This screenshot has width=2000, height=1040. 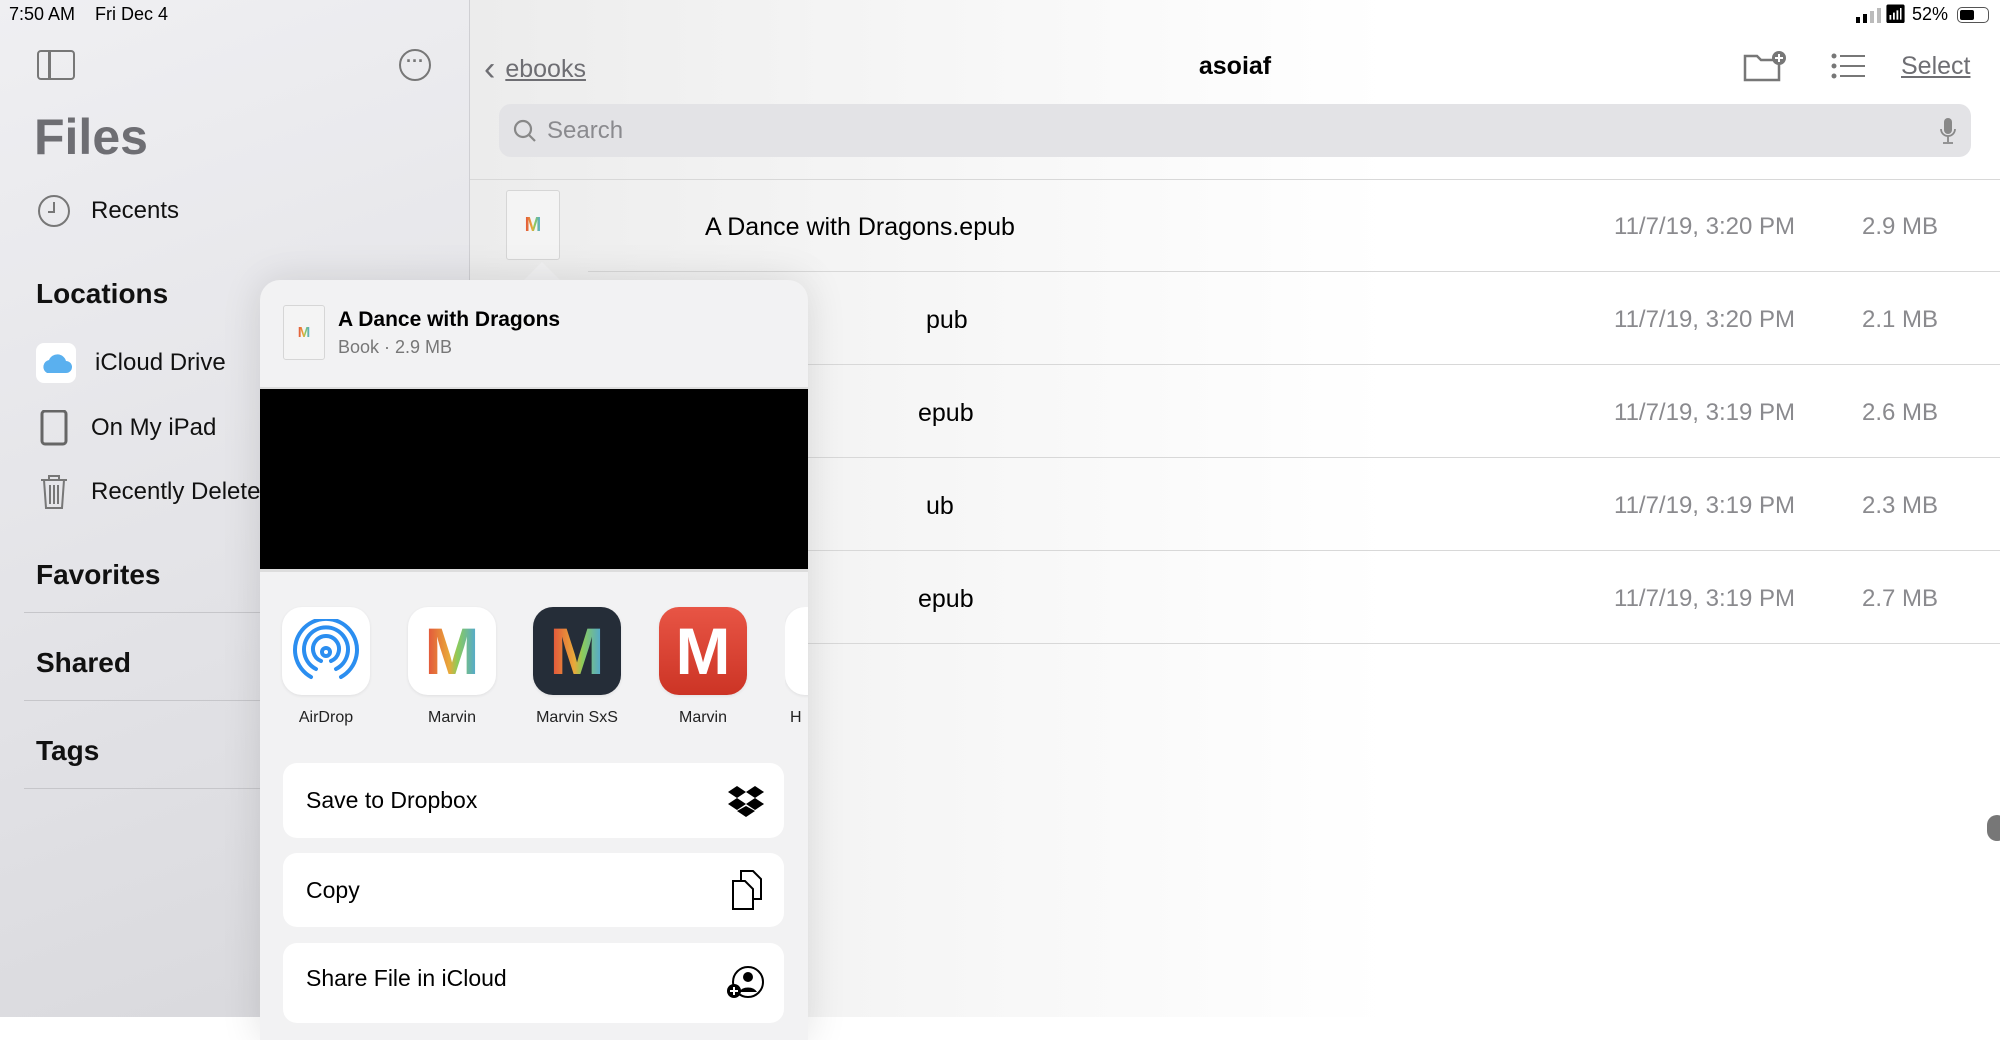 What do you see at coordinates (533, 800) in the screenshot?
I see `save-to-dropbox-button: Save to Dropbox` at bounding box center [533, 800].